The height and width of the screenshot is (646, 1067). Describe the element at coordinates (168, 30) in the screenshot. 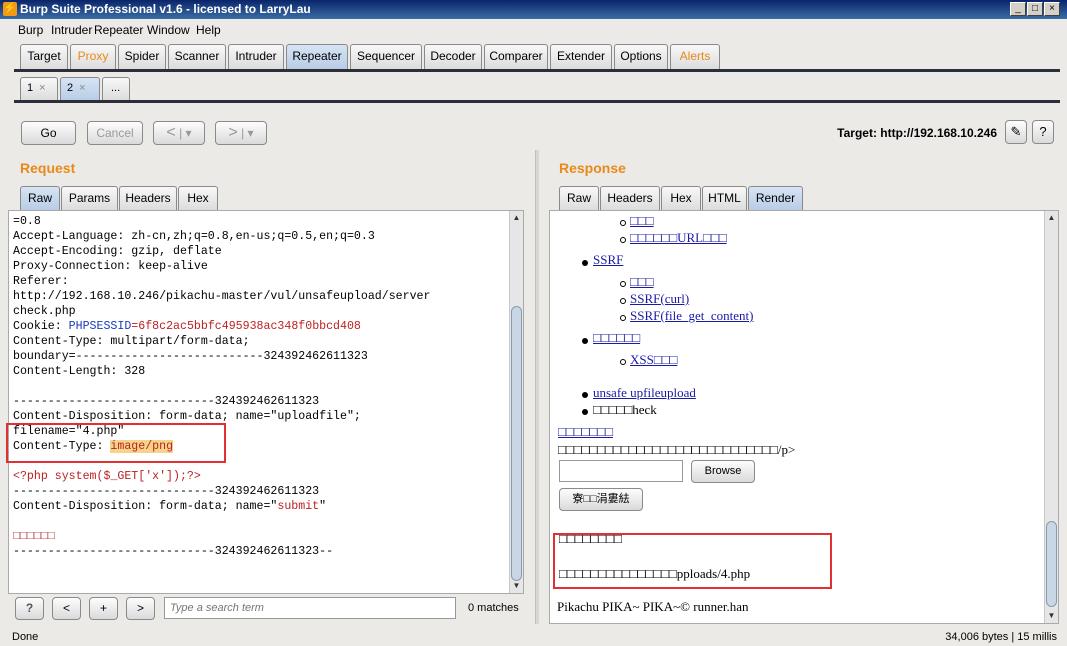

I see `menu-window: Window` at that location.